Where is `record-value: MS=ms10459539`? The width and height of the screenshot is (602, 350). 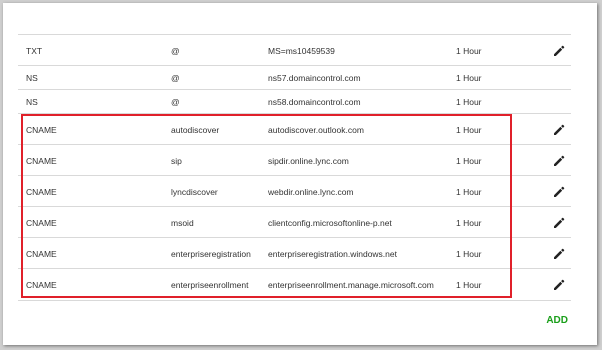 record-value: MS=ms10459539 is located at coordinates (301, 50).